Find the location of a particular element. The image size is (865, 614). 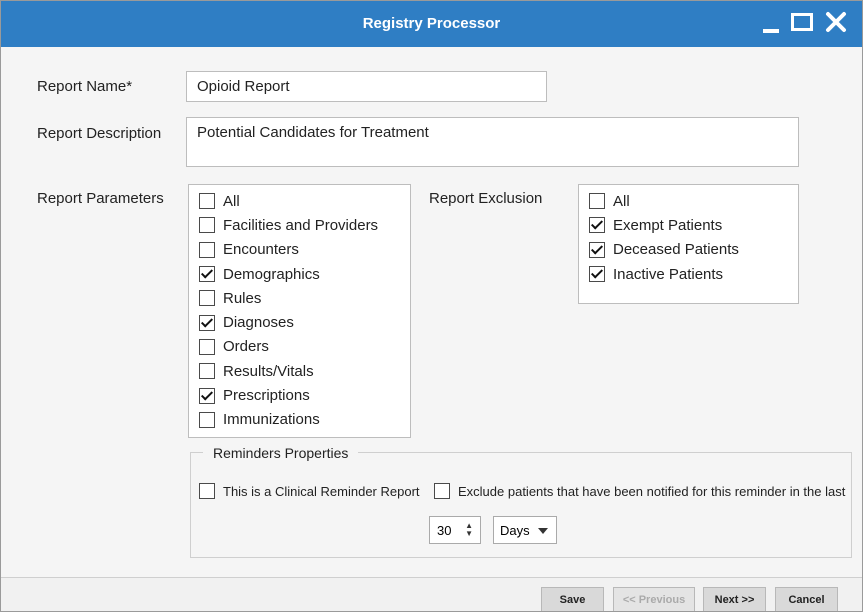

parameter-label: Results/Vitals is located at coordinates (268, 371).